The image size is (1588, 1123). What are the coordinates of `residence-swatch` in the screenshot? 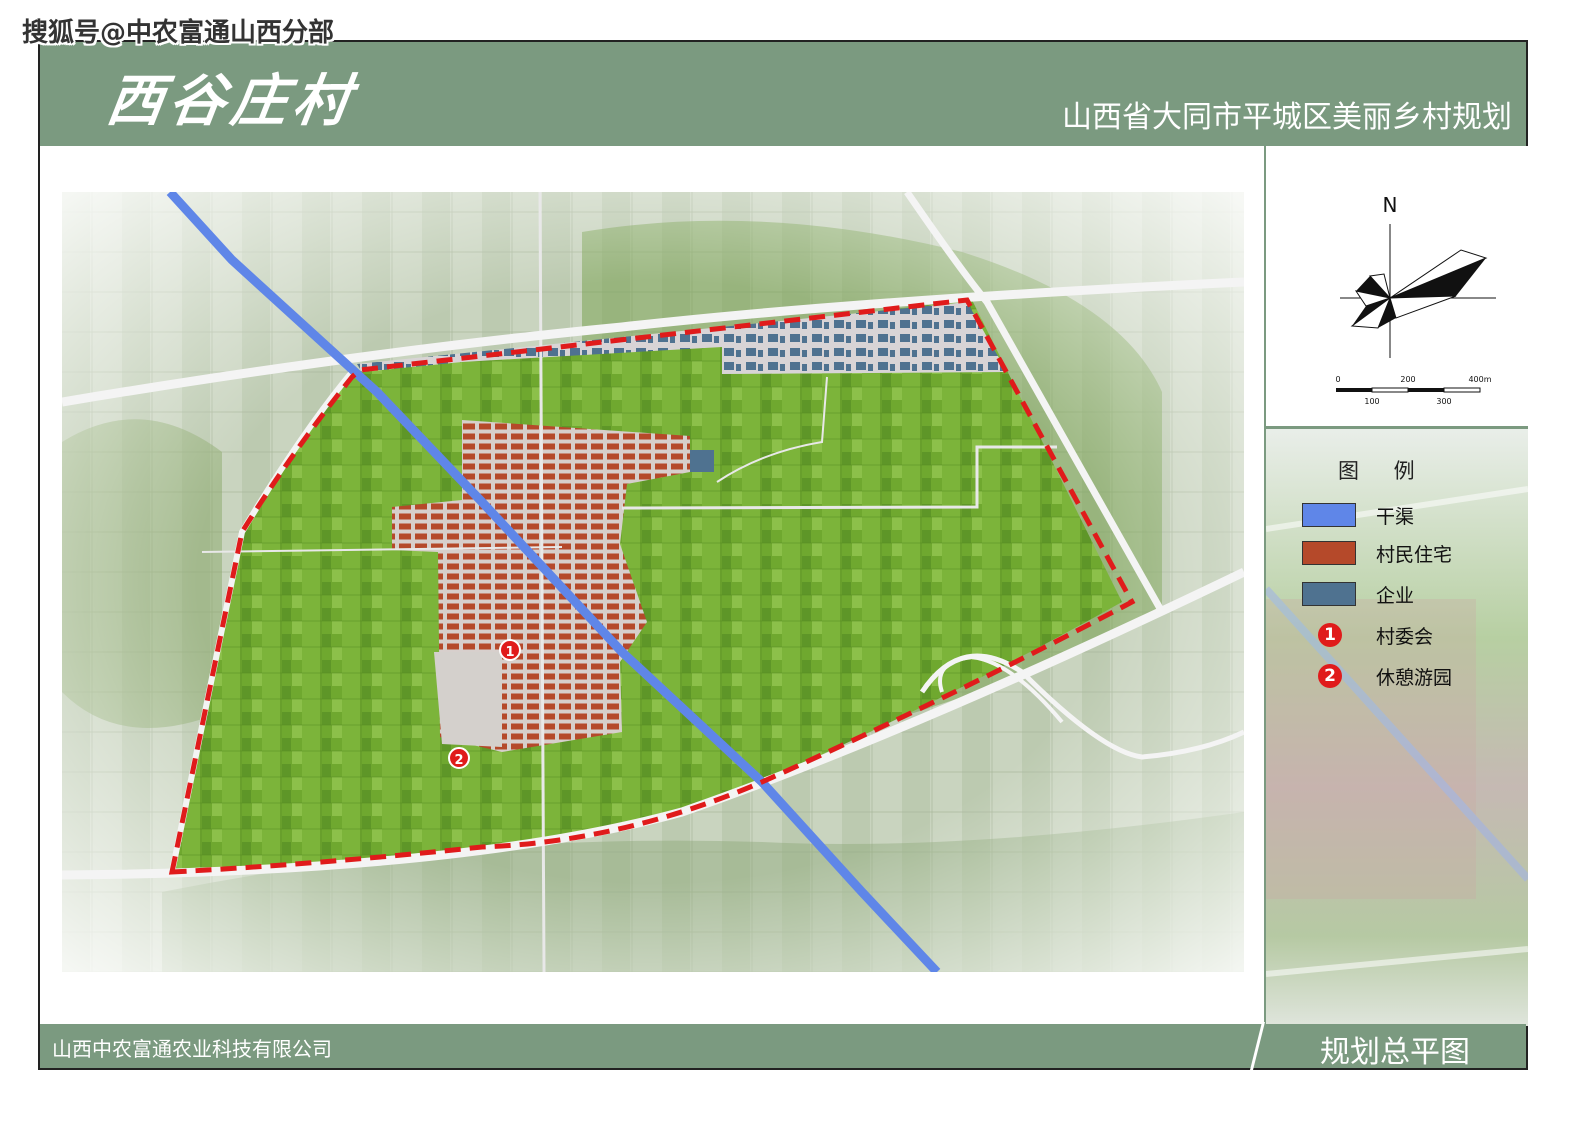 It's located at (1329, 553).